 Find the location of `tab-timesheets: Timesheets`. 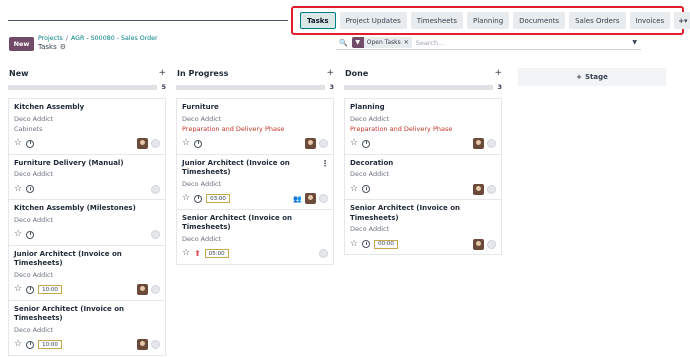

tab-timesheets: Timesheets is located at coordinates (437, 20).